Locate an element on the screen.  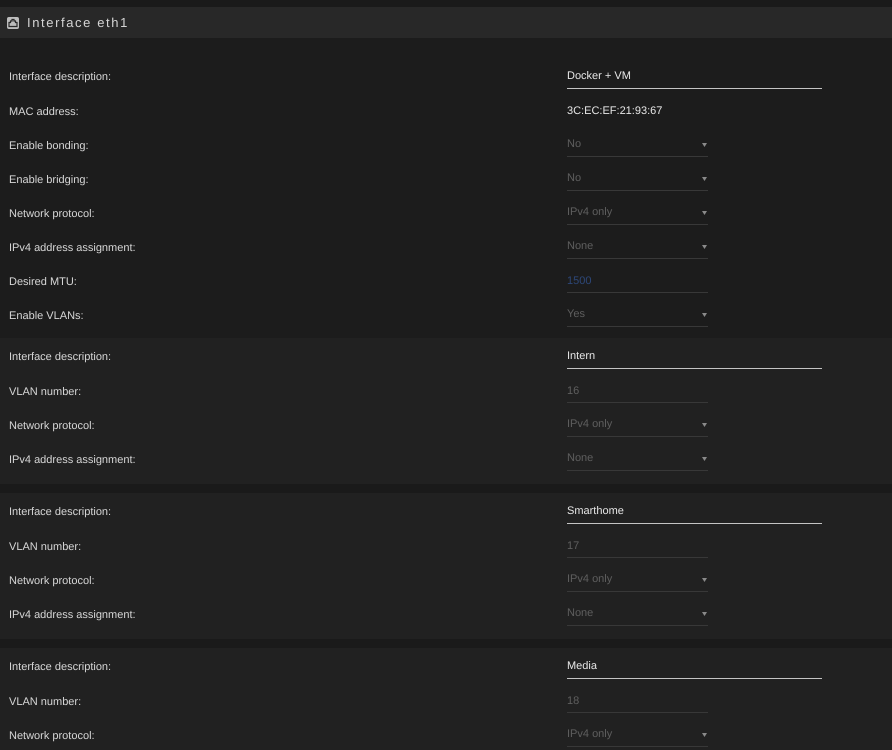
text-field: Smarthome is located at coordinates (694, 511).